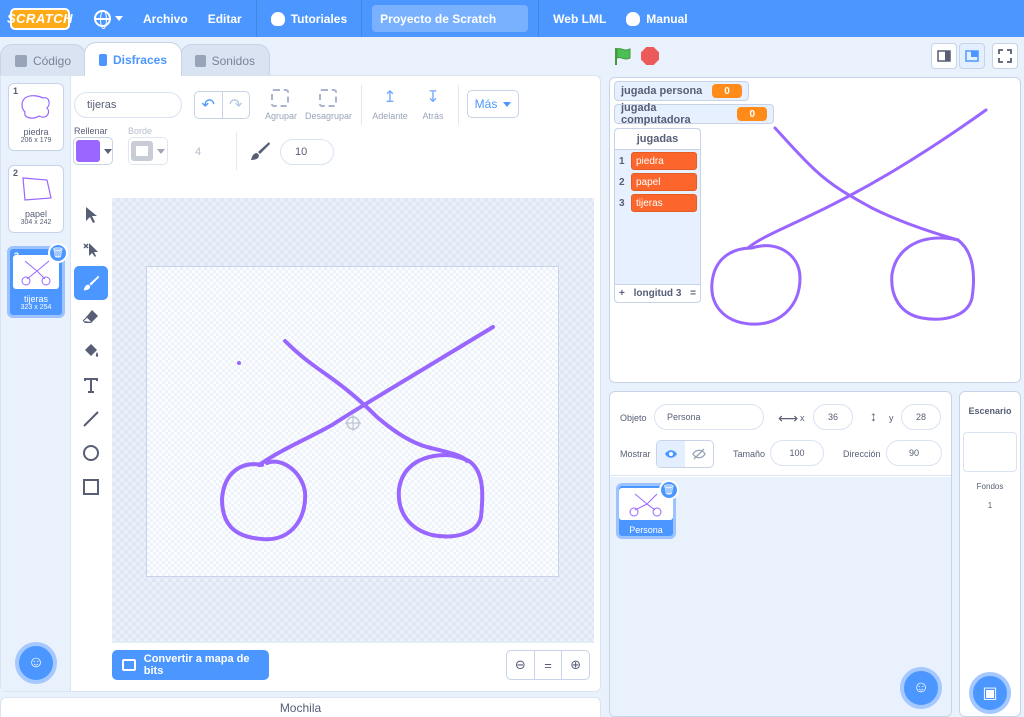 The width and height of the screenshot is (1024, 717). I want to click on show-label: Mostrar, so click(635, 454).